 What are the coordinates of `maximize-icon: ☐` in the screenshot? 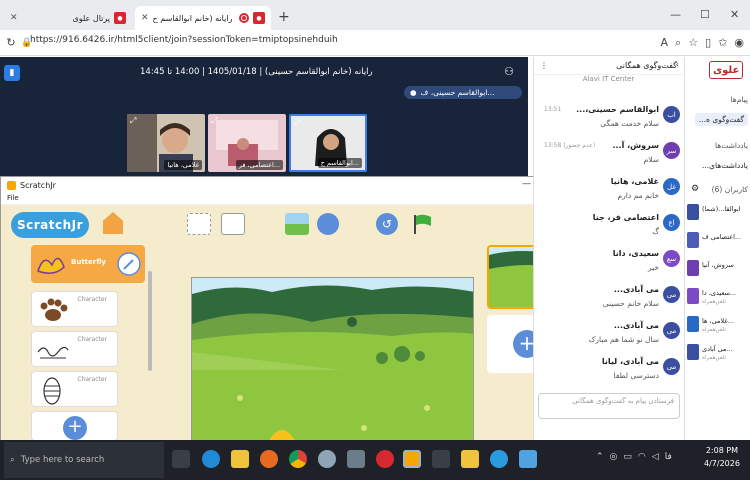 It's located at (705, 14).